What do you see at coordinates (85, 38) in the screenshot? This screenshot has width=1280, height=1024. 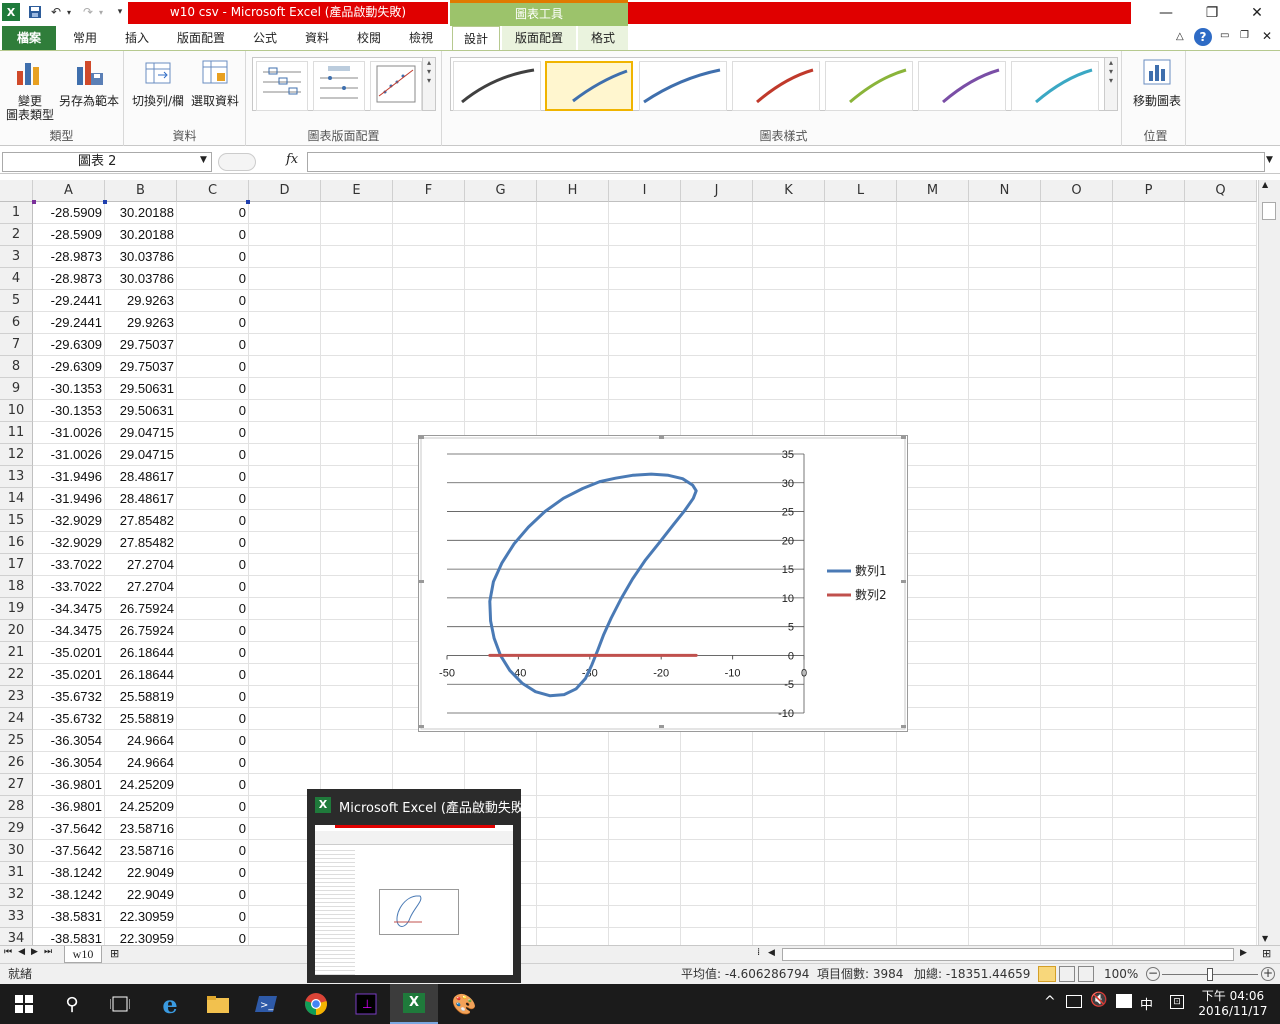 I see `tab-home: 常用` at bounding box center [85, 38].